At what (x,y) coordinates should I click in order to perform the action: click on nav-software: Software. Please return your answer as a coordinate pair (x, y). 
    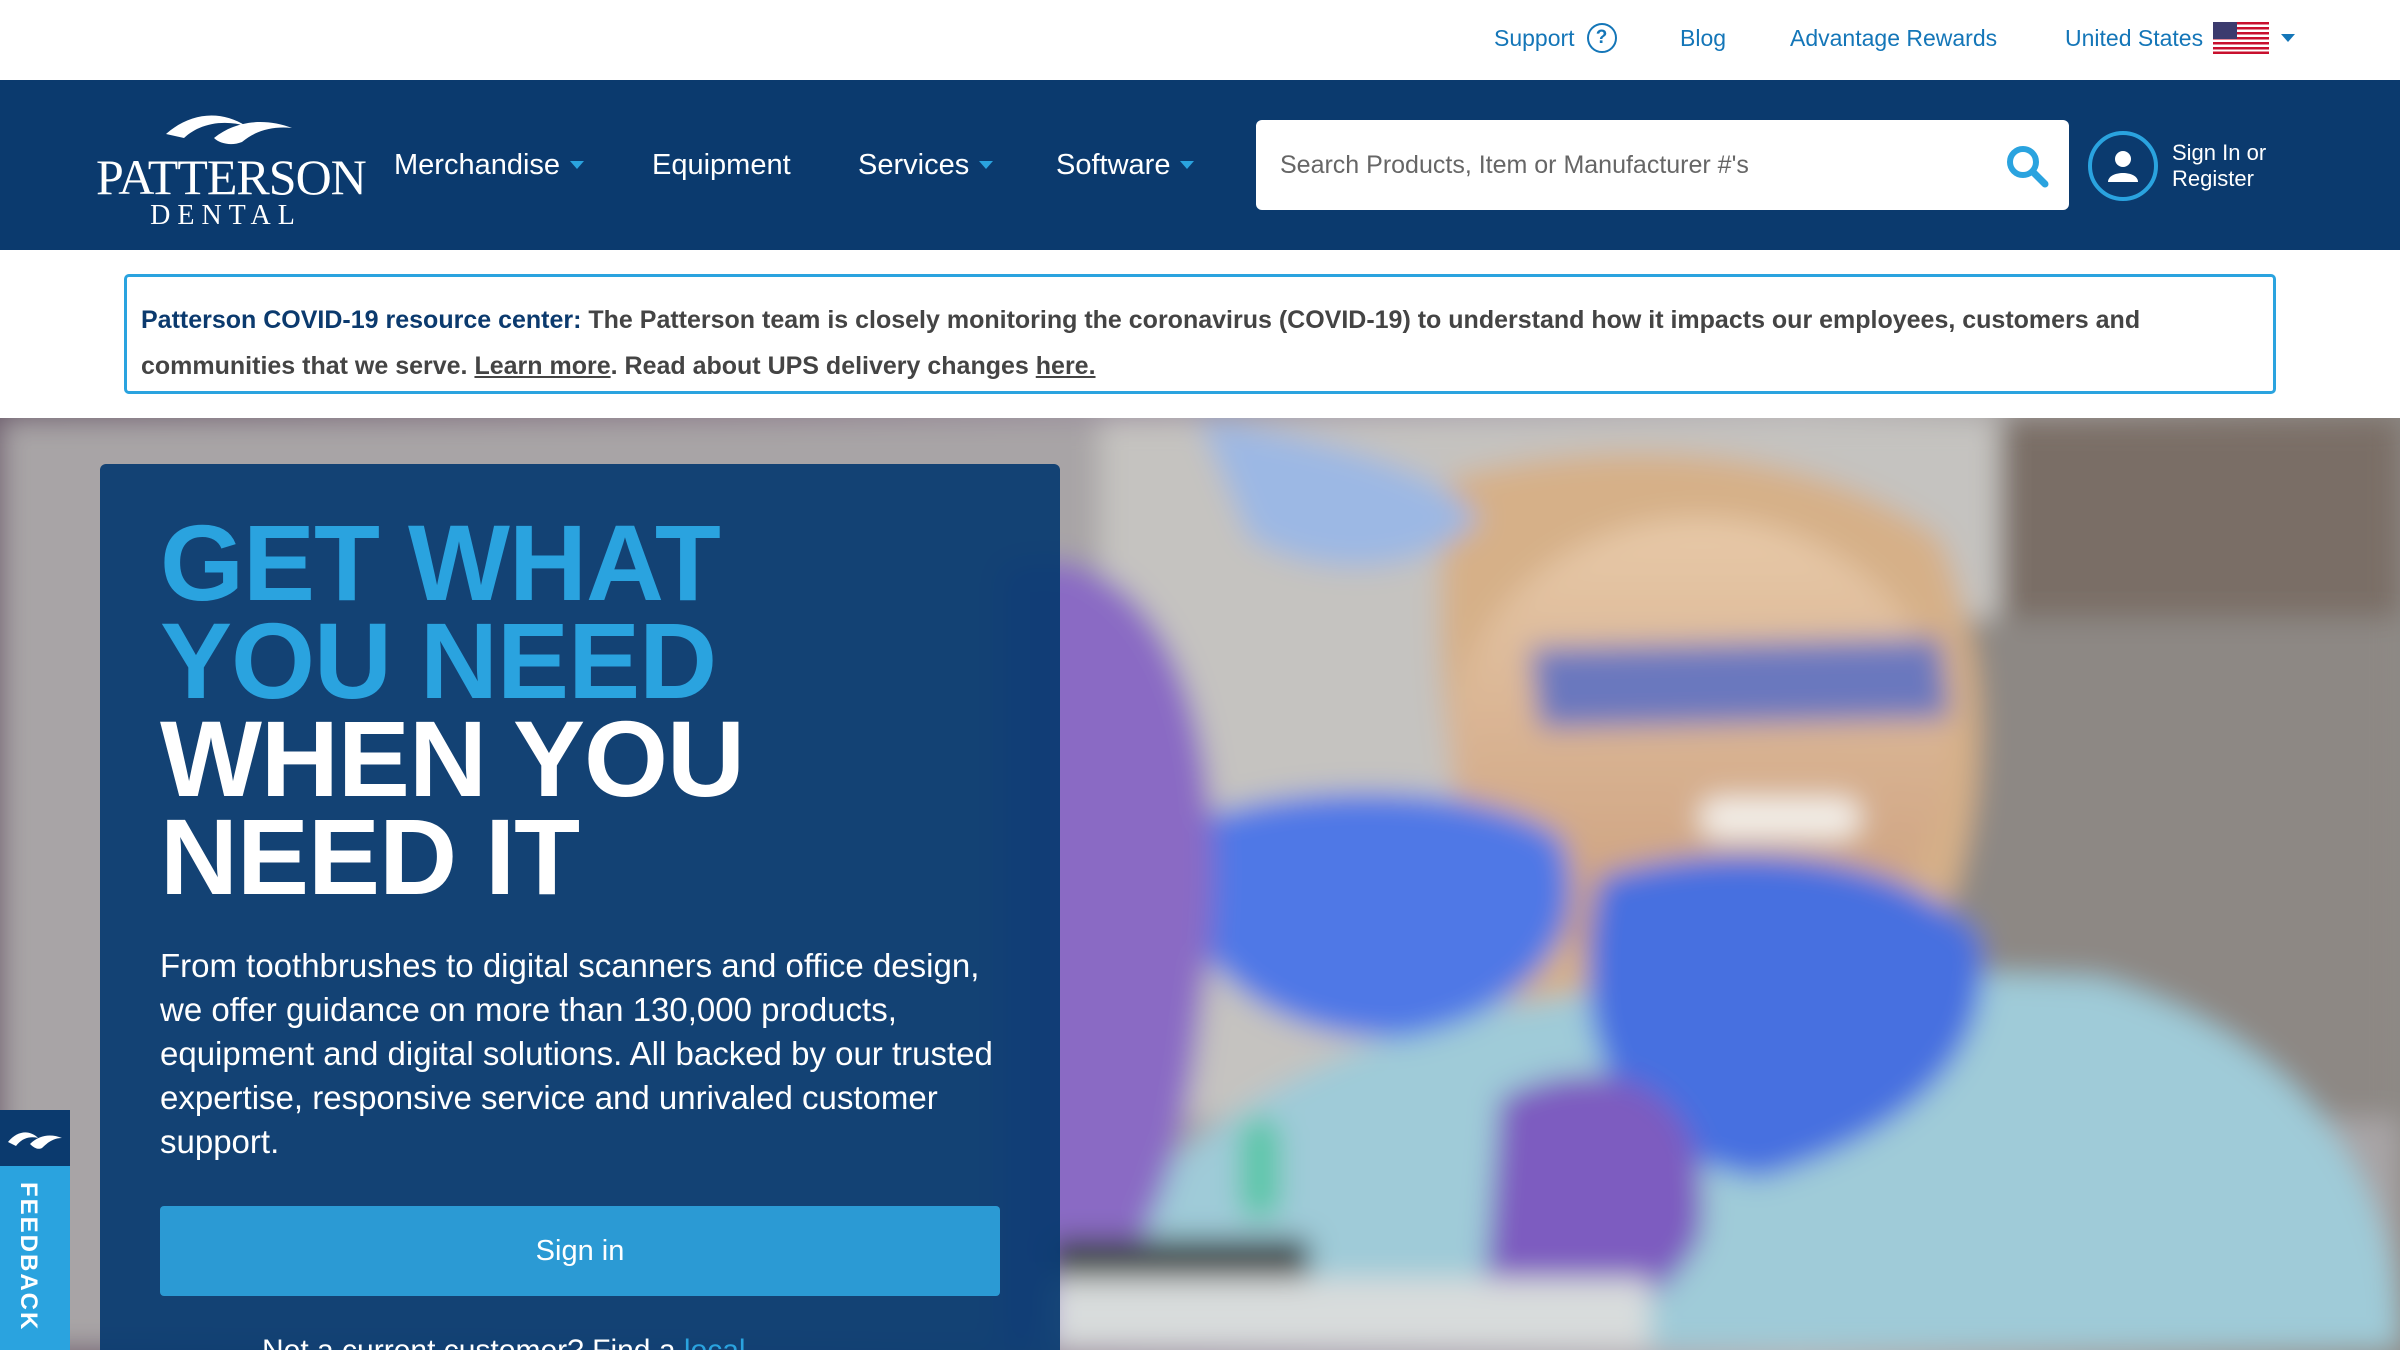
    Looking at the image, I should click on (1125, 165).